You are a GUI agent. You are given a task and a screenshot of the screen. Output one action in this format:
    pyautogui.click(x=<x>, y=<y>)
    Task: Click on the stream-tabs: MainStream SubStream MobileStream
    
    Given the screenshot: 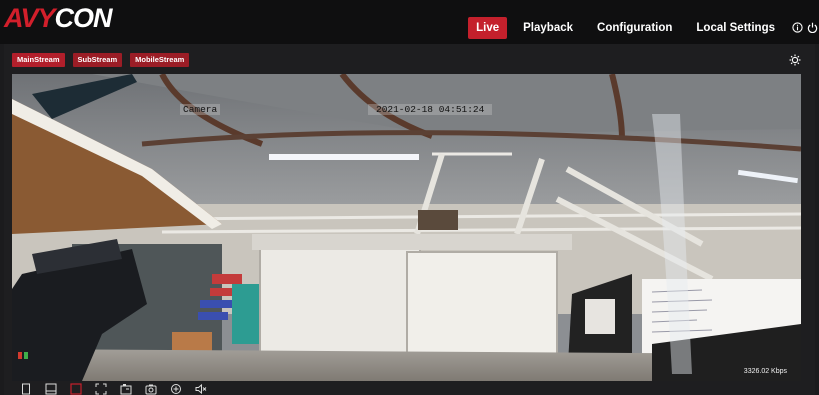 What is the action you would take?
    pyautogui.click(x=101, y=60)
    